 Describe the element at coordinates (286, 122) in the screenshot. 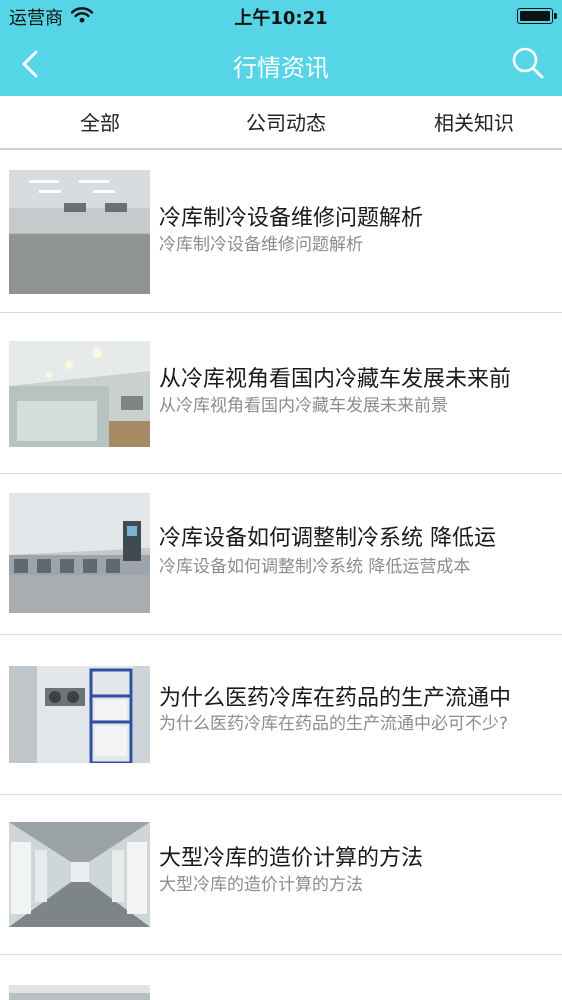

I see `tab-company-news: 公司动态` at that location.